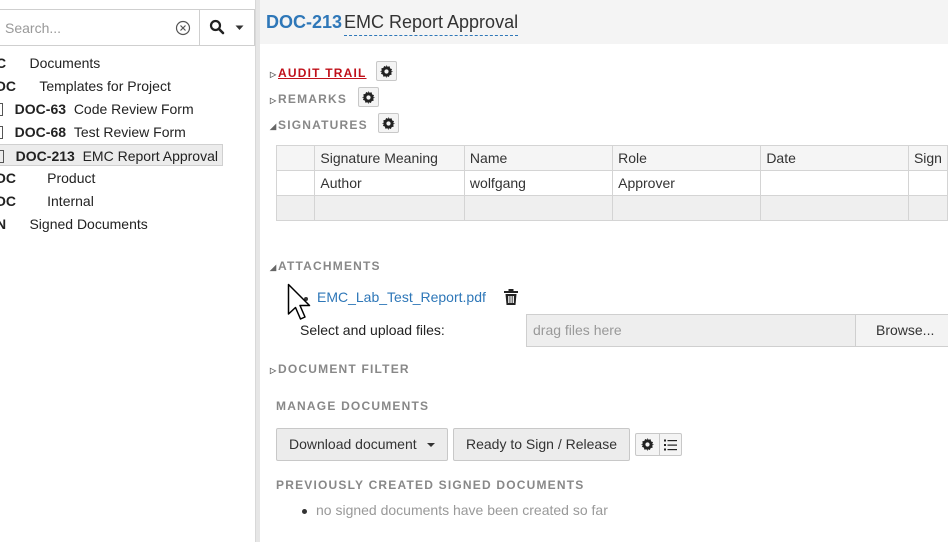  I want to click on section-label: ATTACHMENTS, so click(329, 266).